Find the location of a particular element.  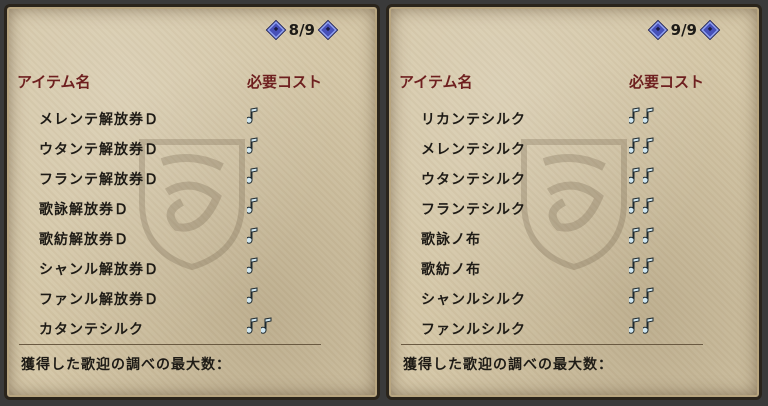

item-name: 歌詠ノ布 is located at coordinates (451, 240).